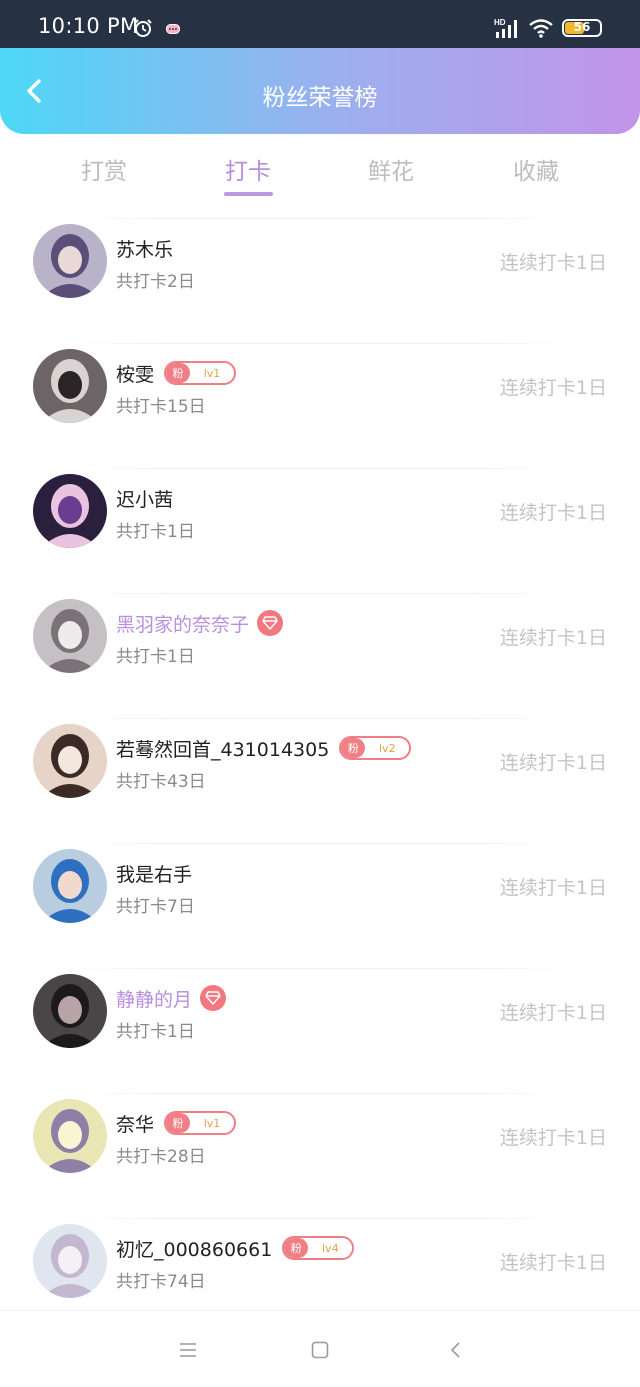 The width and height of the screenshot is (640, 1387). What do you see at coordinates (155, 907) in the screenshot?
I see `total-checkin-count: 共打卡7日` at bounding box center [155, 907].